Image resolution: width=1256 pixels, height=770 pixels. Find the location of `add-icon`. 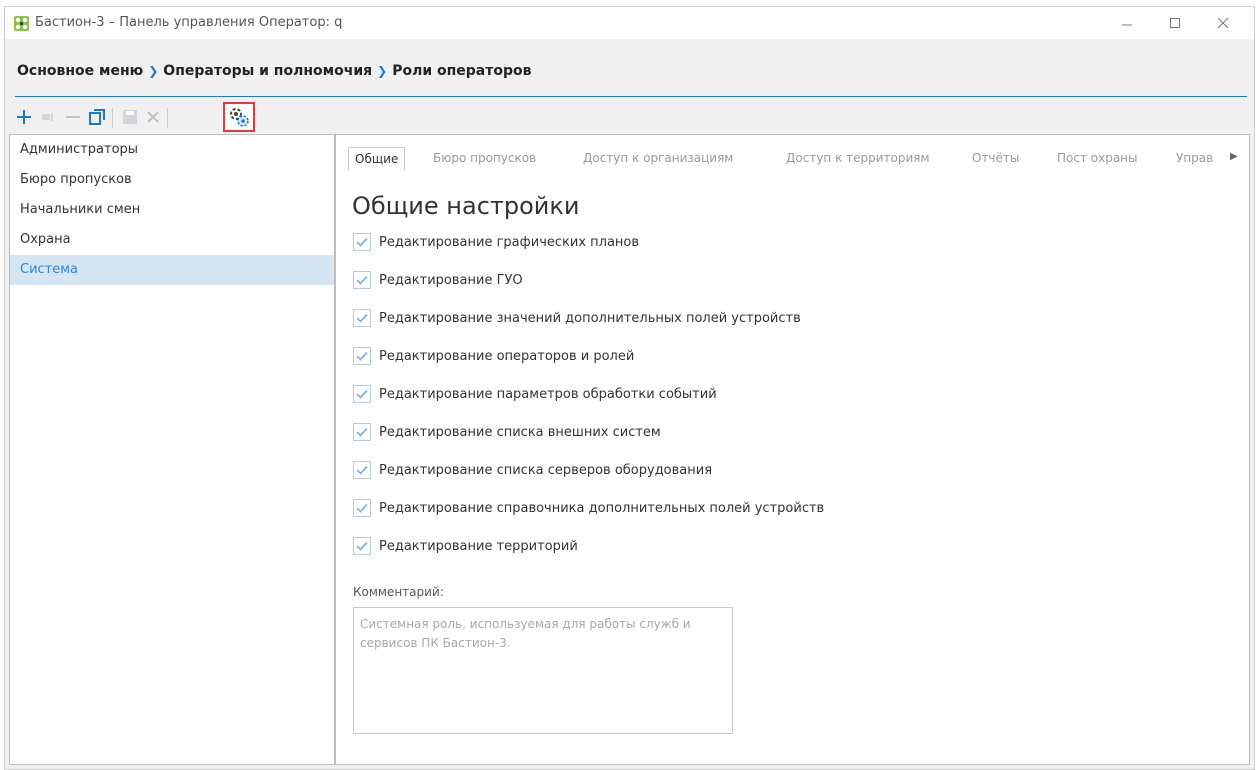

add-icon is located at coordinates (24, 117).